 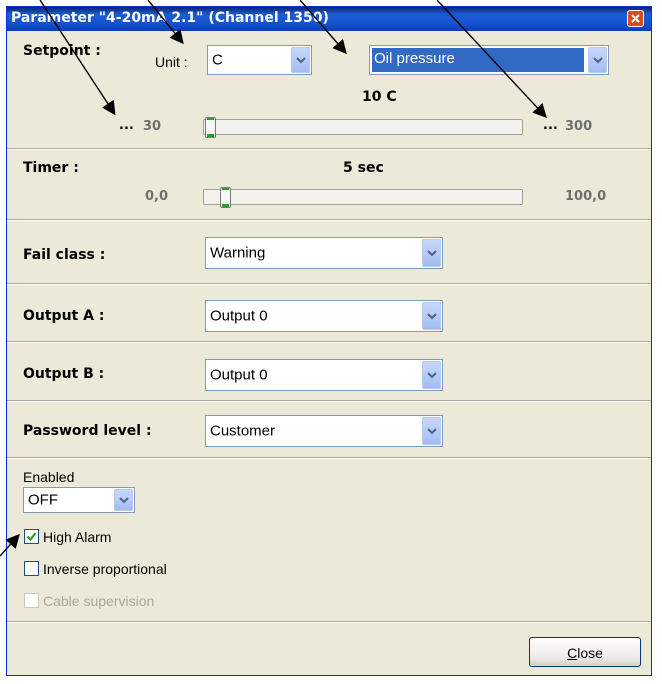 I want to click on cable-supervision-label: Cable supervision, so click(x=99, y=601).